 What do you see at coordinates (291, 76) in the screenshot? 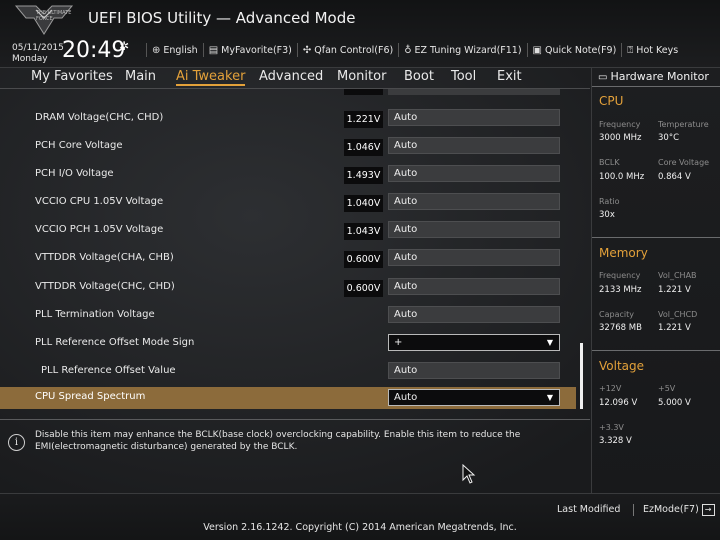
I see `tab-advanced: Advanced` at bounding box center [291, 76].